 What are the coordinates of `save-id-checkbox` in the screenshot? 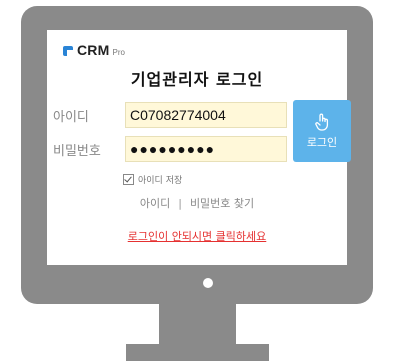 It's located at (128, 179).